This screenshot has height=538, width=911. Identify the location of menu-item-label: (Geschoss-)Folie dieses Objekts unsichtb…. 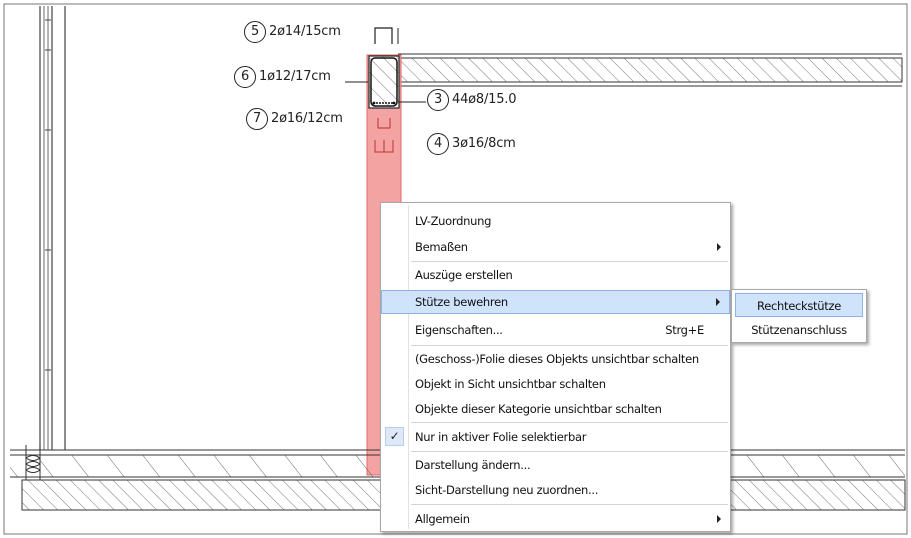
(557, 359).